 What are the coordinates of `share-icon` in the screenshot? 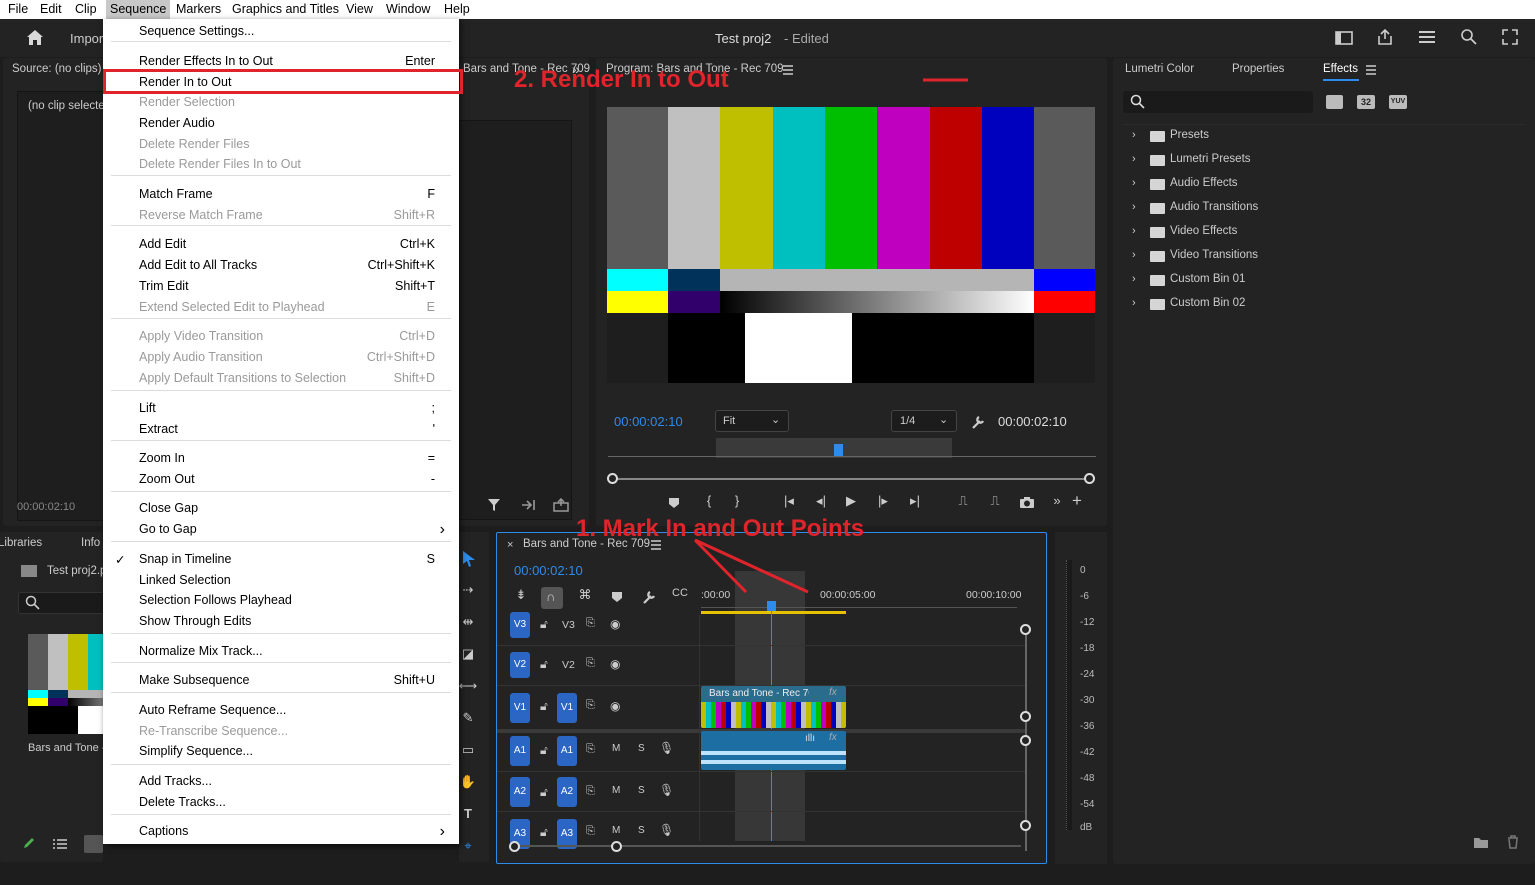 It's located at (1385, 37).